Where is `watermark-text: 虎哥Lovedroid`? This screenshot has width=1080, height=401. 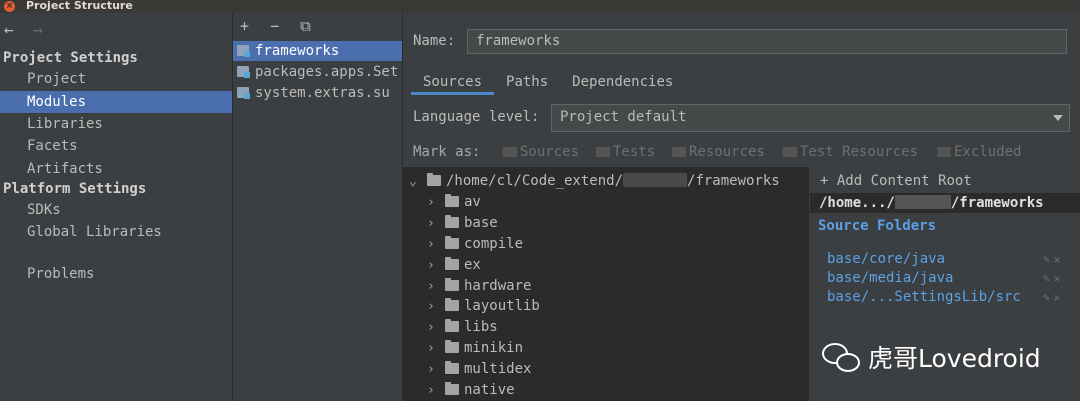
watermark-text: 虎哥Lovedroid is located at coordinates (954, 358).